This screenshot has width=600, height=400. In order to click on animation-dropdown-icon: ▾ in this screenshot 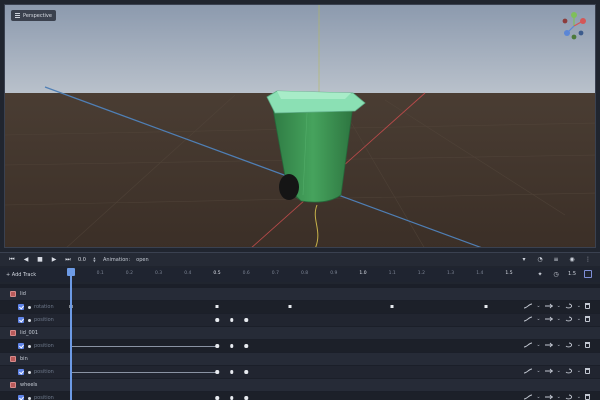, I will do `click(524, 260)`.